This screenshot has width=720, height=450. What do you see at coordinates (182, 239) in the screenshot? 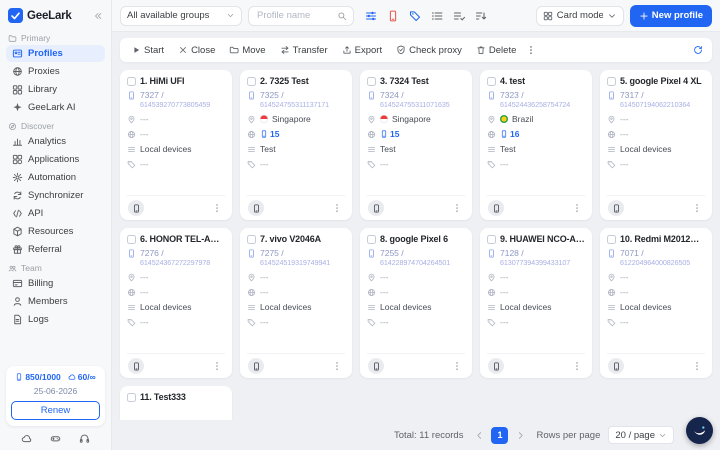
I see `profile-title: 6. HONOR TEL-AN10` at bounding box center [182, 239].